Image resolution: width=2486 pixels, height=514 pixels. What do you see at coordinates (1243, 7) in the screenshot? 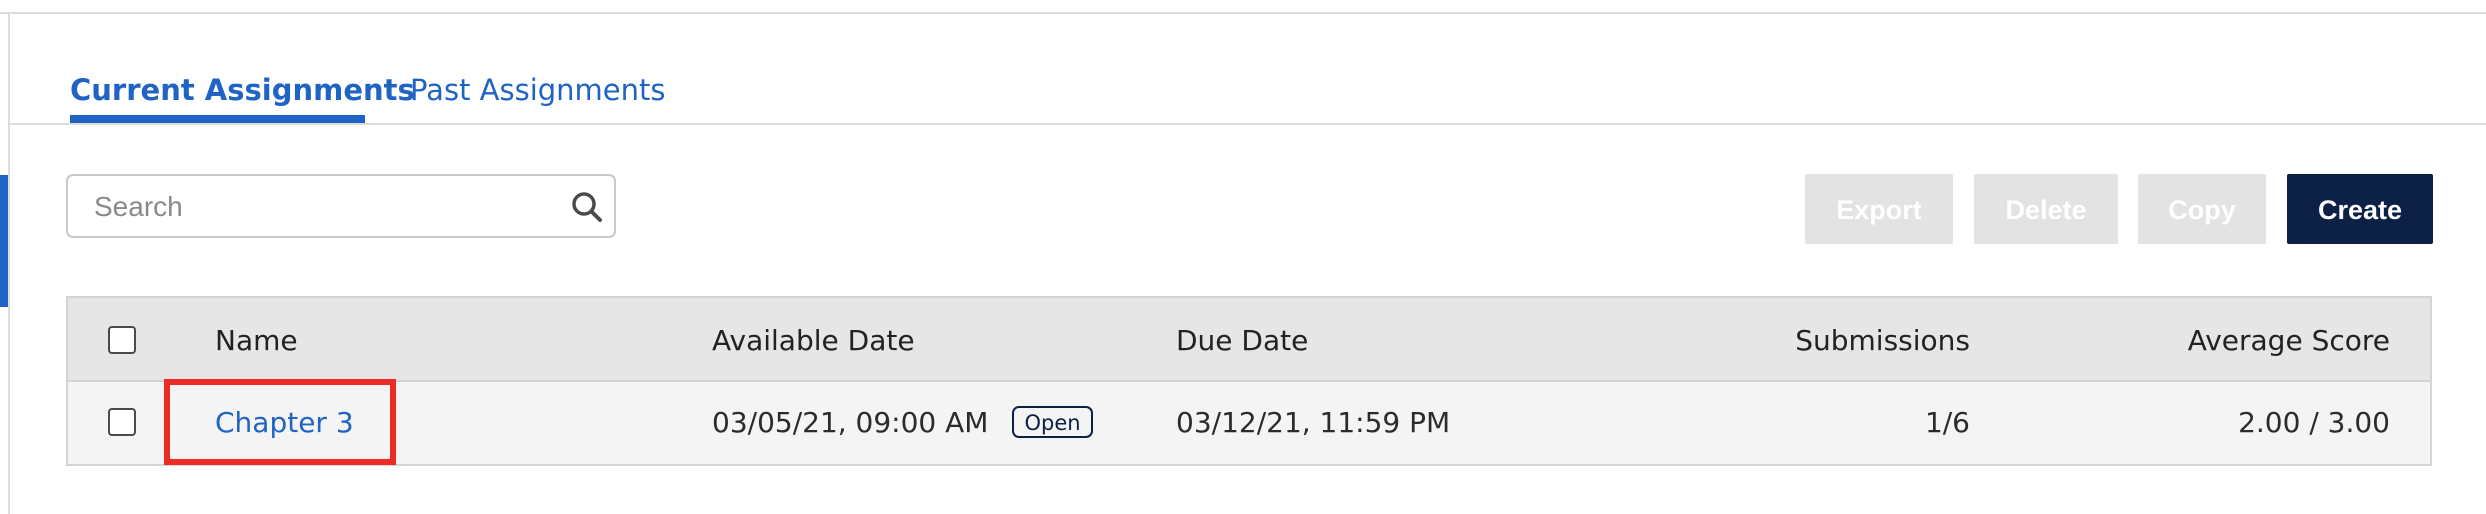
I see `top-divider` at bounding box center [1243, 7].